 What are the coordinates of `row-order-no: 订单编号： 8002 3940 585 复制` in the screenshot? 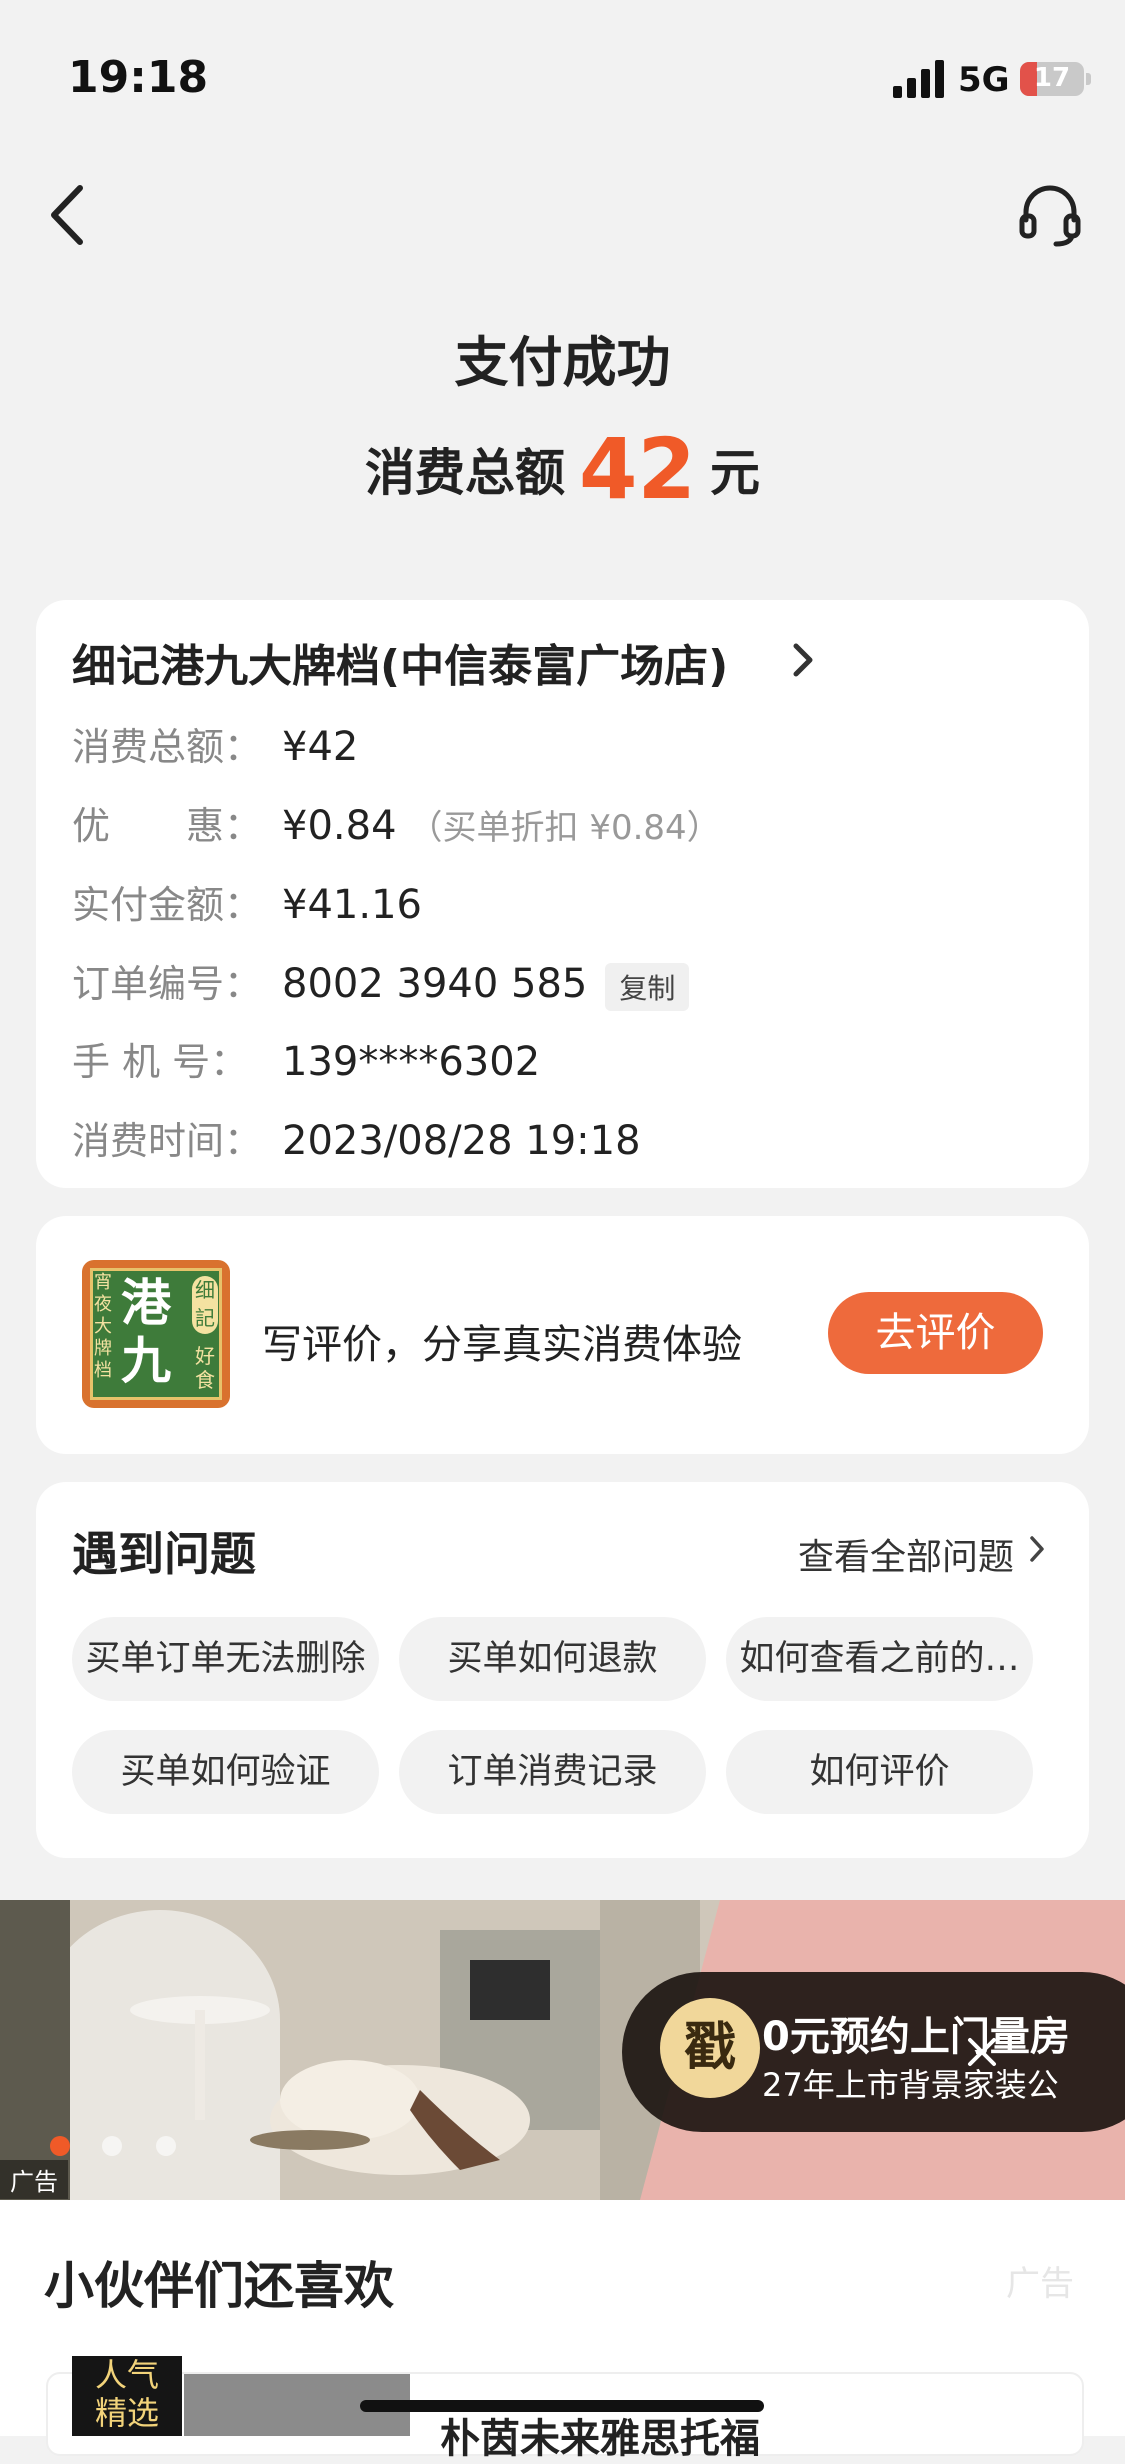 It's located at (381, 982).